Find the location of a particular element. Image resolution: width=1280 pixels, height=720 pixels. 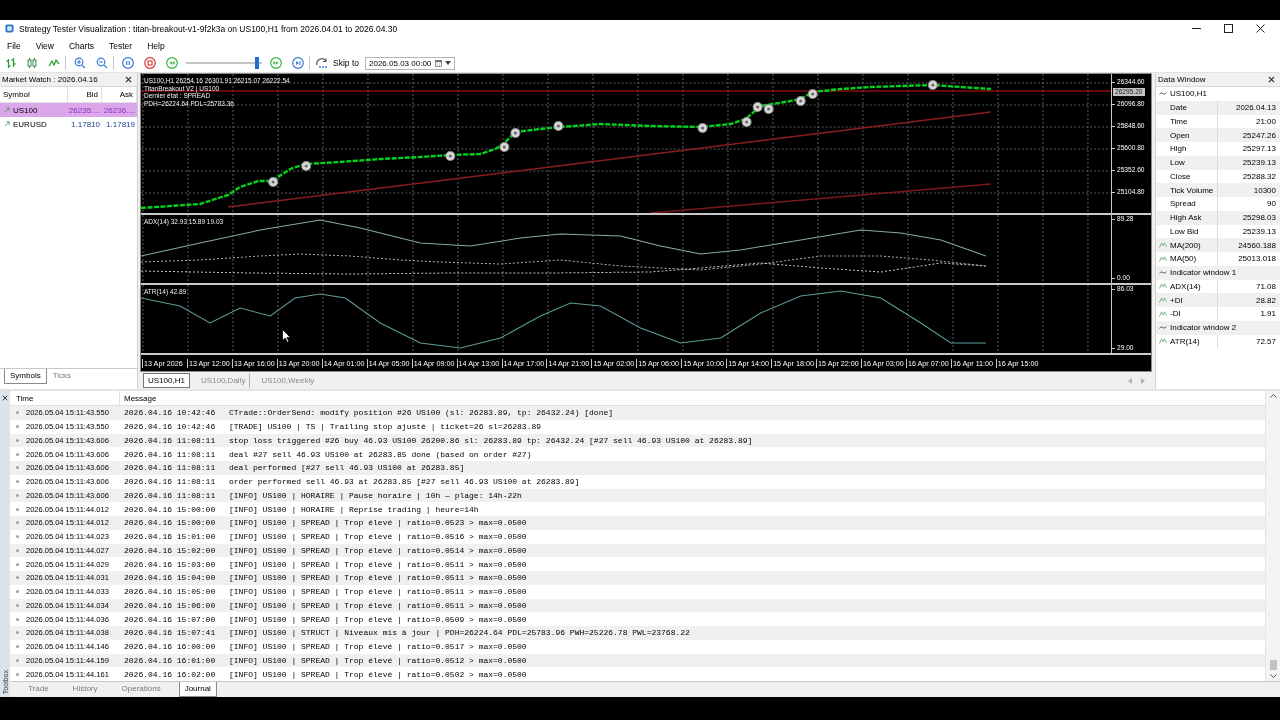

log-message: [INFO] US100 | SPREAD | Trop élevé | ratio=0.0523 > max=0.0500 is located at coordinates (378, 523).